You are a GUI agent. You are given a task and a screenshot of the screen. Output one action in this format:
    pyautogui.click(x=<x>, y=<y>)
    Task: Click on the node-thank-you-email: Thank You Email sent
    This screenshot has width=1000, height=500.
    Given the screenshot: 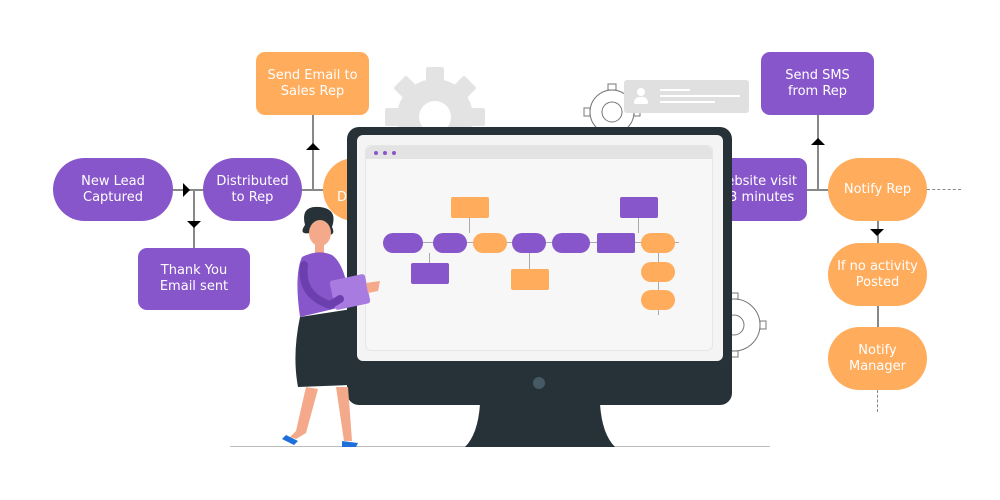 What is the action you would take?
    pyautogui.click(x=194, y=279)
    